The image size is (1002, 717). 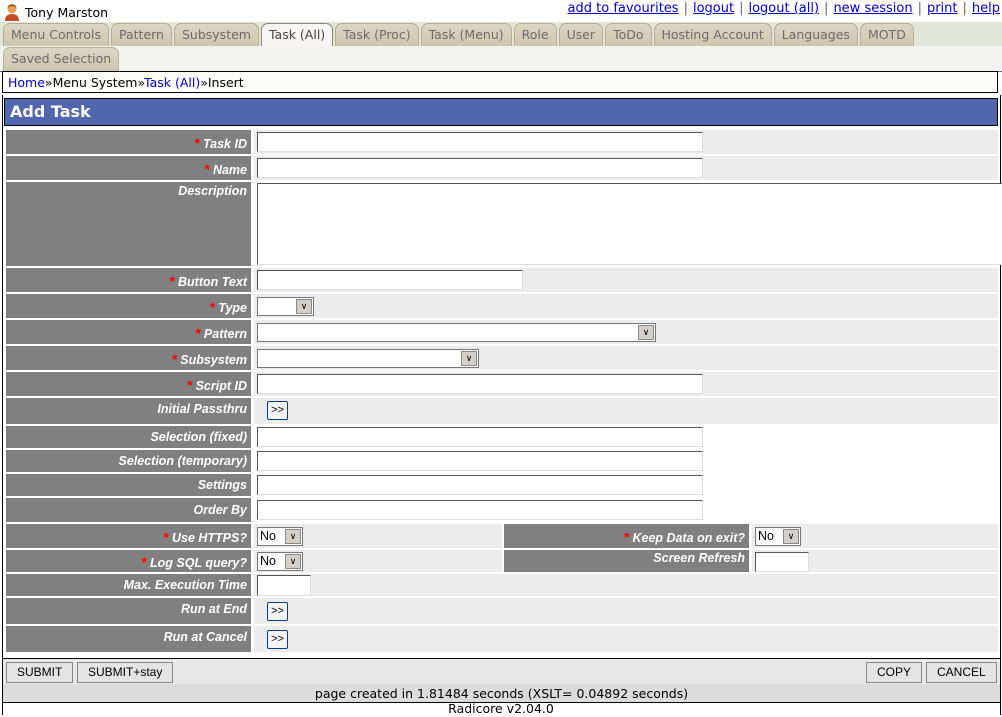 I want to click on tab-task-all: Task (All), so click(x=297, y=35).